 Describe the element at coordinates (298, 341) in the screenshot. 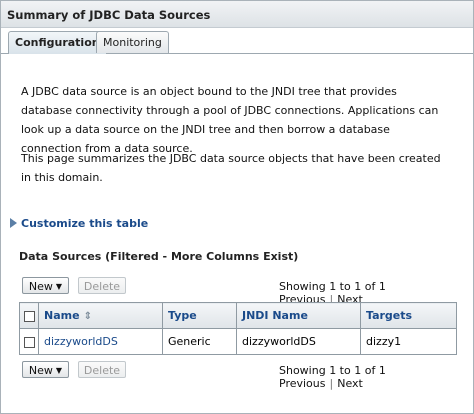

I see `cell-jndi-name: dizzyworldDS` at that location.